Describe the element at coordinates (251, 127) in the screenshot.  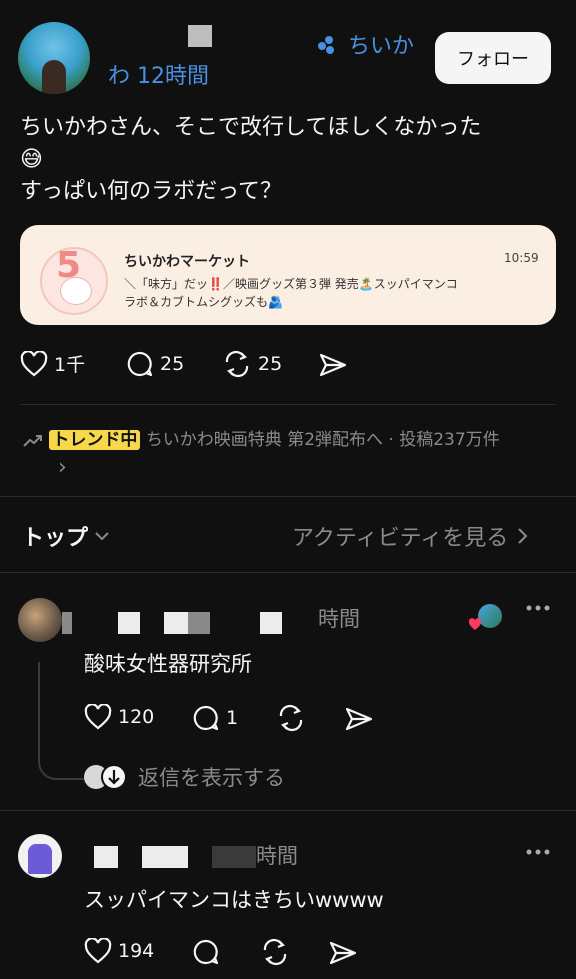
I see `post-text-line1: ちいかわさん、そこで改行してほしくなかった` at that location.